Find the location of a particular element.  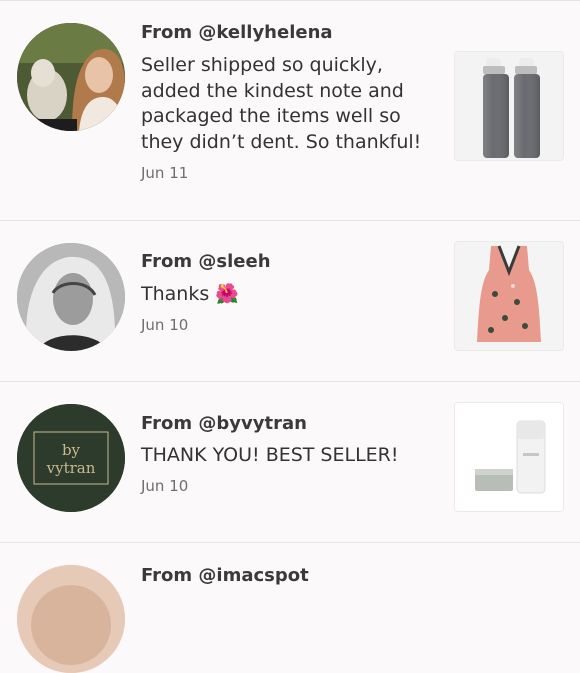

review-author: From @sleeh is located at coordinates (206, 261).